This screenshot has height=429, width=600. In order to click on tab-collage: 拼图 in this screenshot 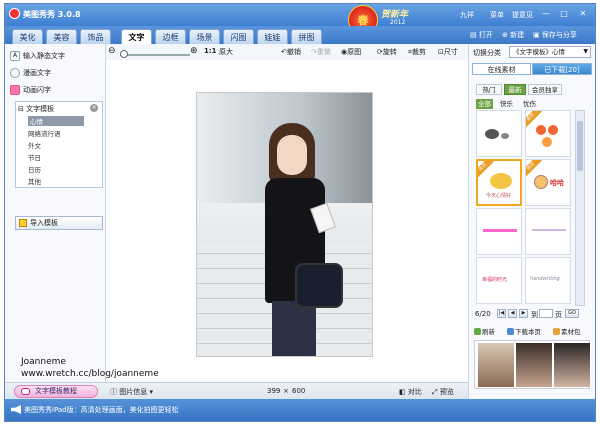, I will do `click(306, 36)`.